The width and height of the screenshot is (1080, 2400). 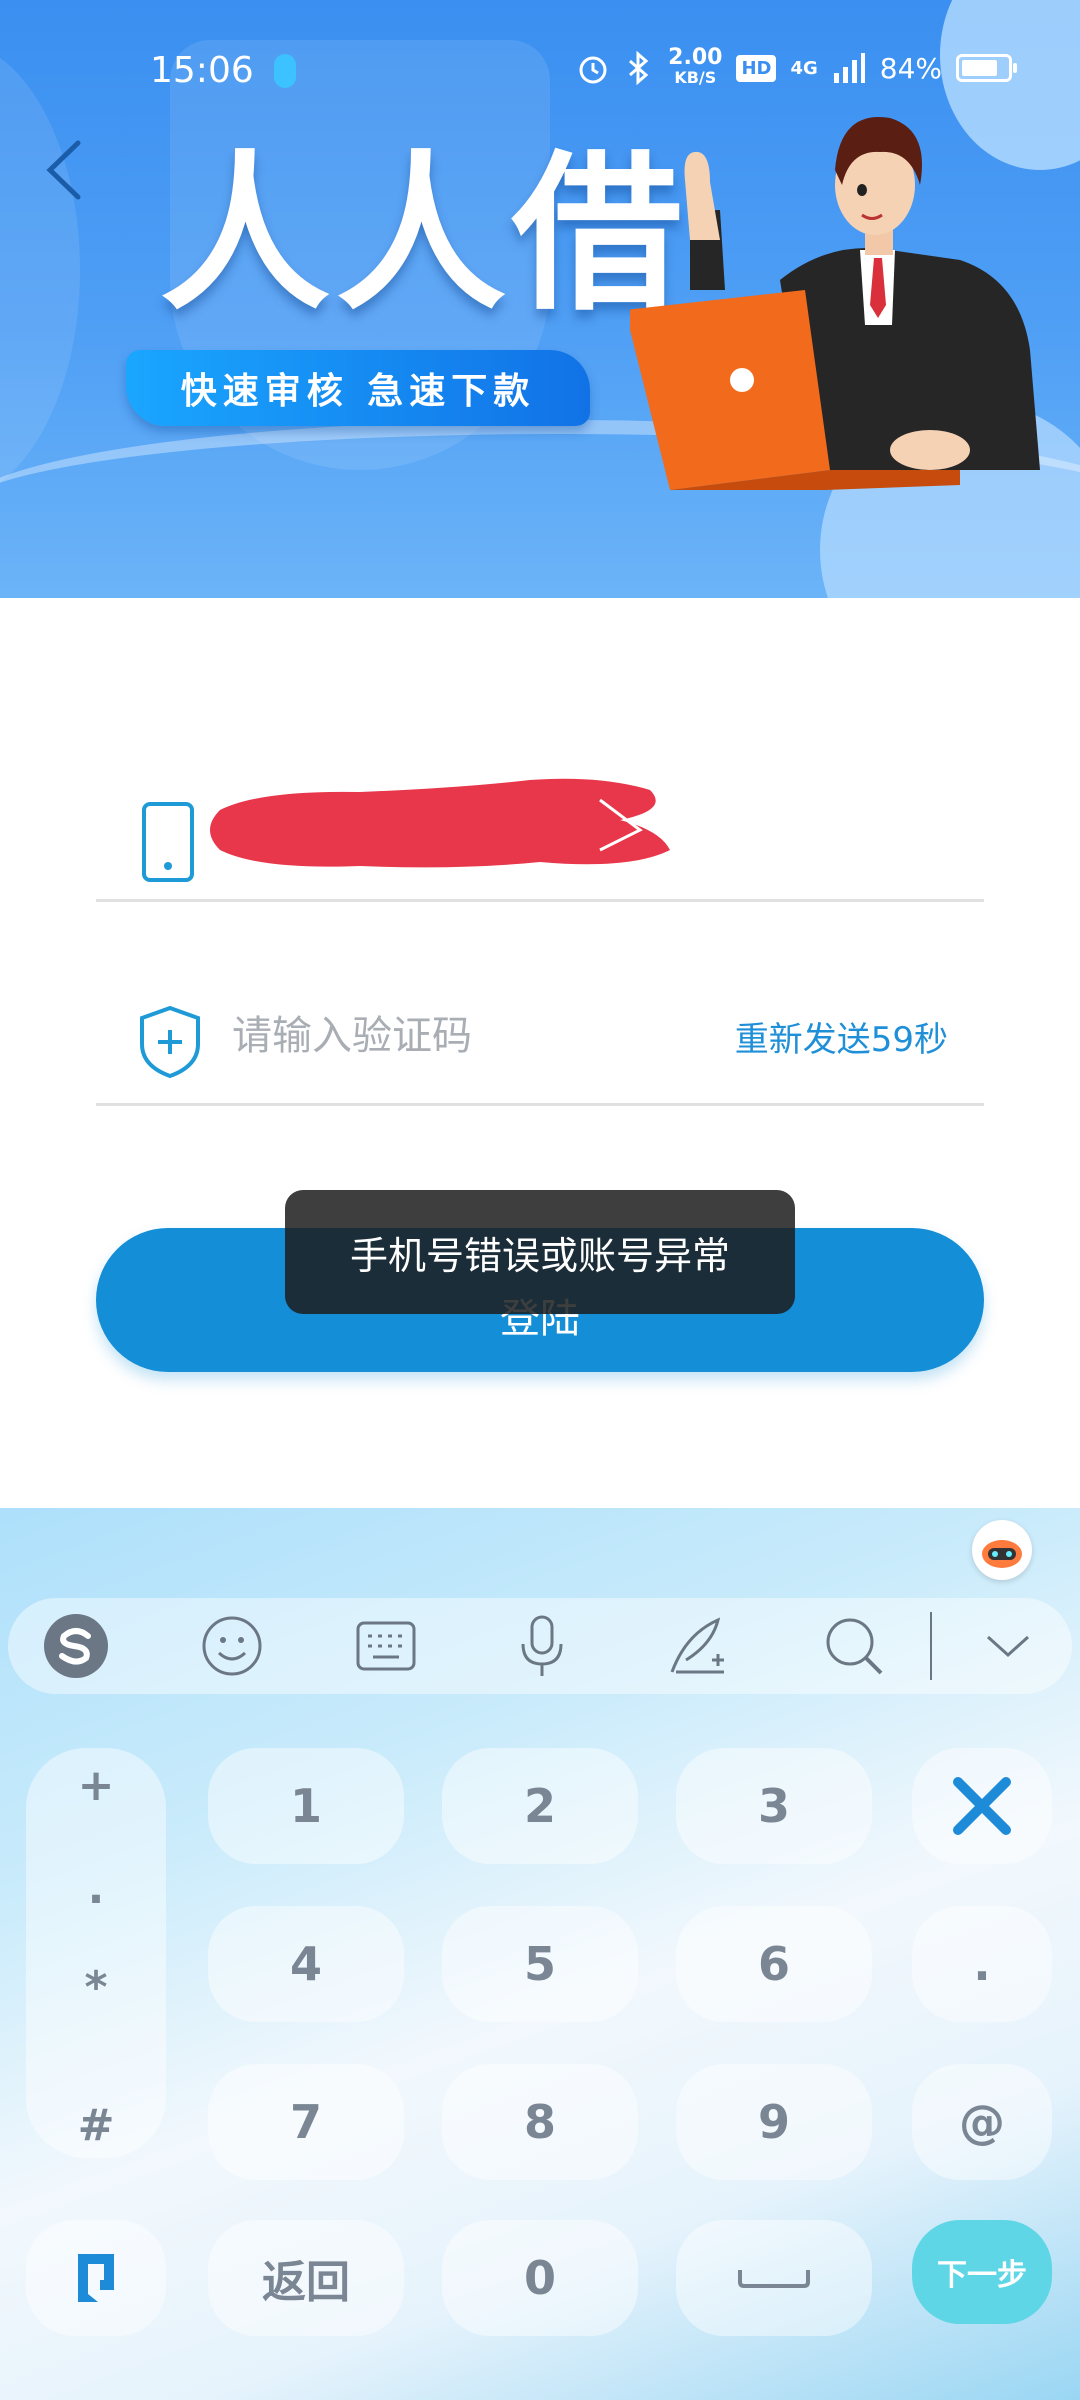 What do you see at coordinates (593, 70) in the screenshot?
I see `alarm-icon` at bounding box center [593, 70].